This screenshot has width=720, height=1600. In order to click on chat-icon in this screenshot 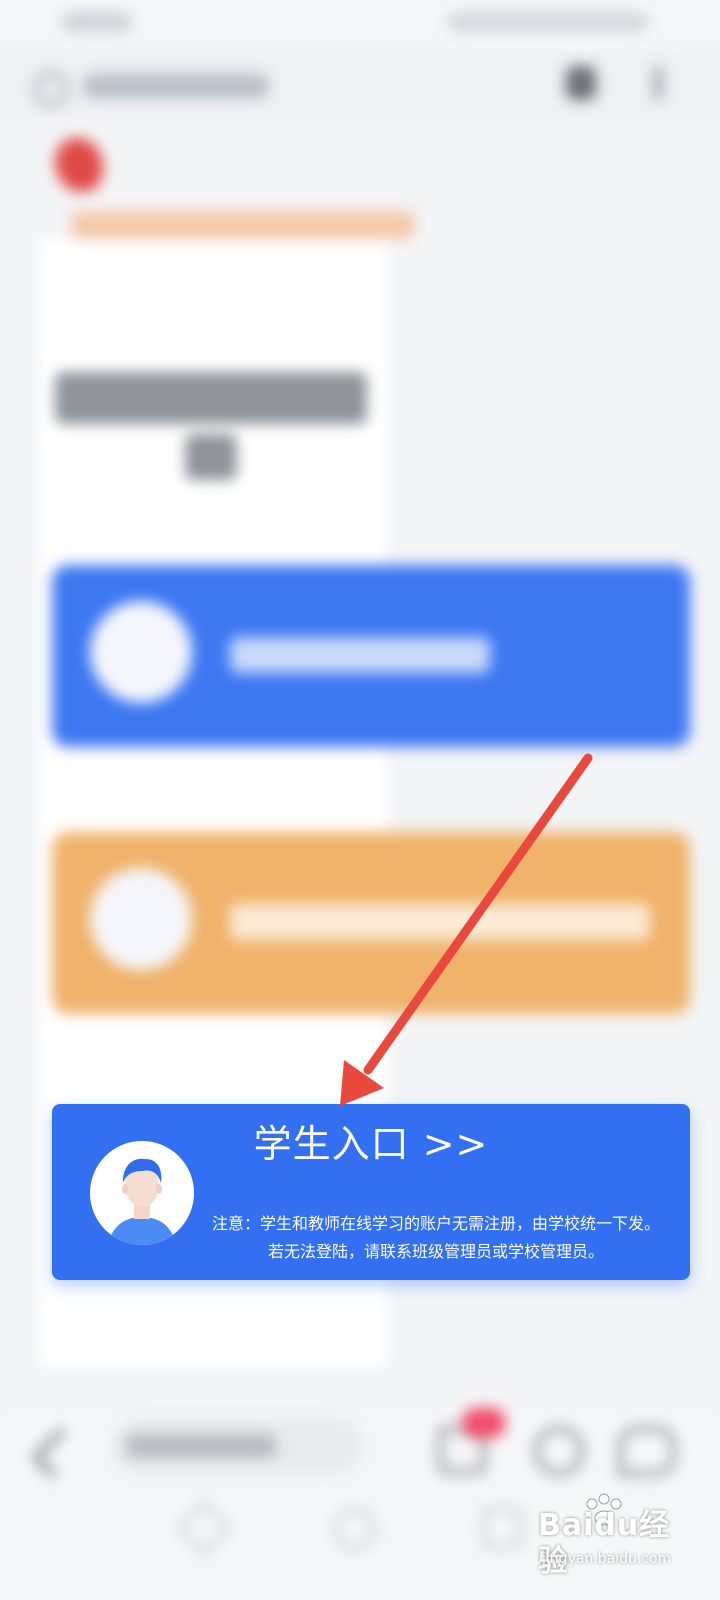, I will do `click(647, 1451)`.